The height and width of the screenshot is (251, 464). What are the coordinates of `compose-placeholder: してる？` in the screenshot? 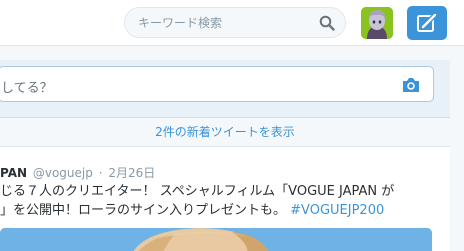 It's located at (27, 88).